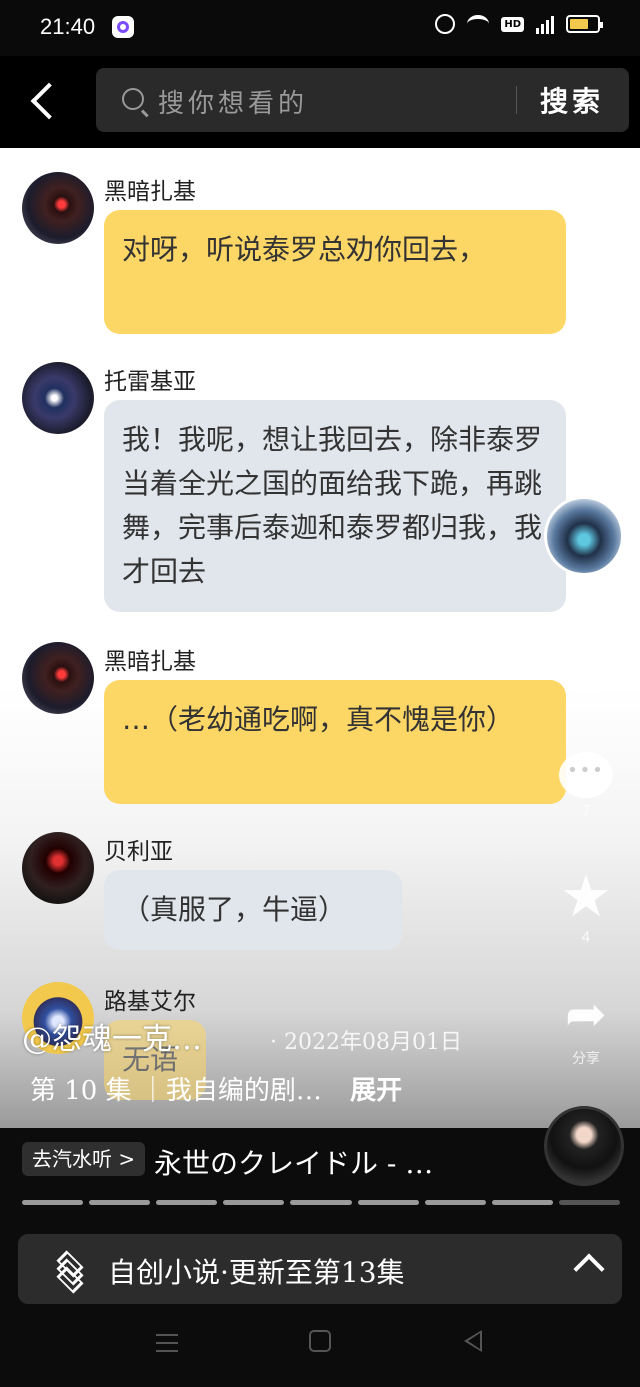 The height and width of the screenshot is (1387, 640). I want to click on favorite-button: ★ 4, so click(586, 904).